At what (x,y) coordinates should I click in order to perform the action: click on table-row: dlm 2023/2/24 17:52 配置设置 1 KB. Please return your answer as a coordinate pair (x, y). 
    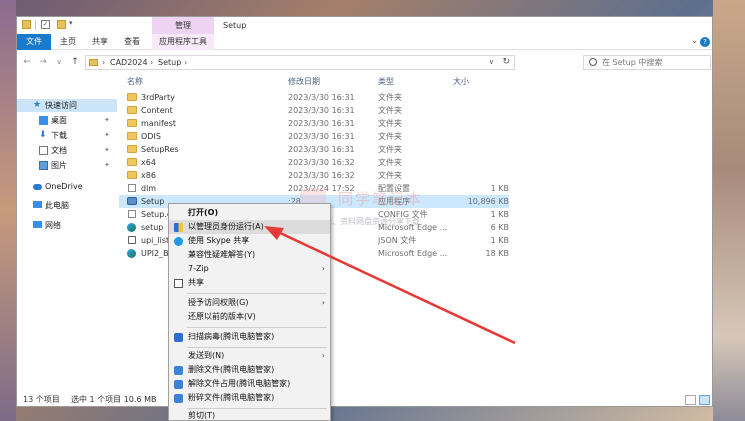
    Looking at the image, I should click on (314, 188).